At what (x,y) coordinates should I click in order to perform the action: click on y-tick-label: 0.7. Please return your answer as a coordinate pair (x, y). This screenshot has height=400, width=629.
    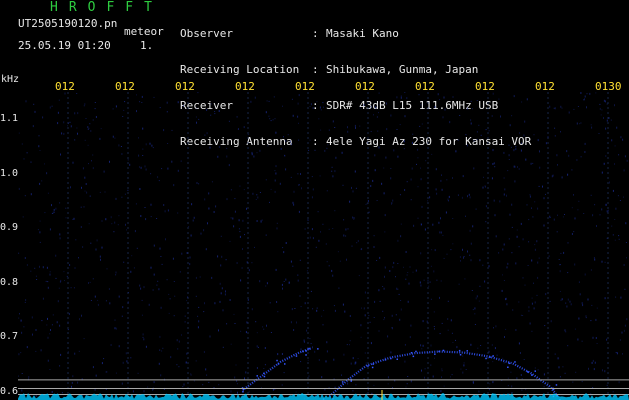
    Looking at the image, I should click on (9, 337).